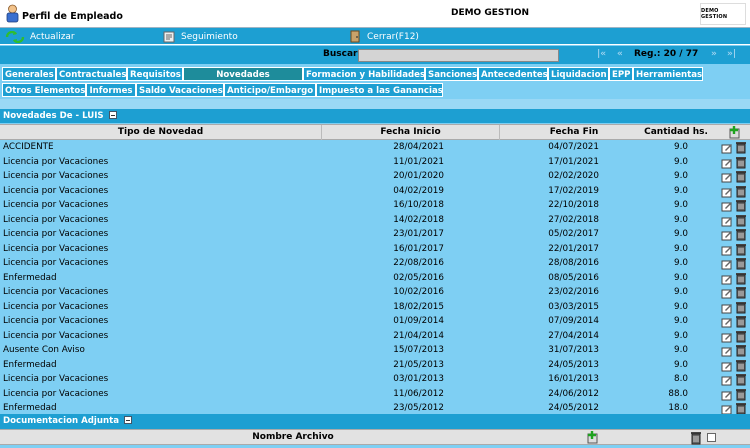 Image resolution: width=750 pixels, height=448 pixels. I want to click on refresh-button: Actualizar, so click(40, 36).